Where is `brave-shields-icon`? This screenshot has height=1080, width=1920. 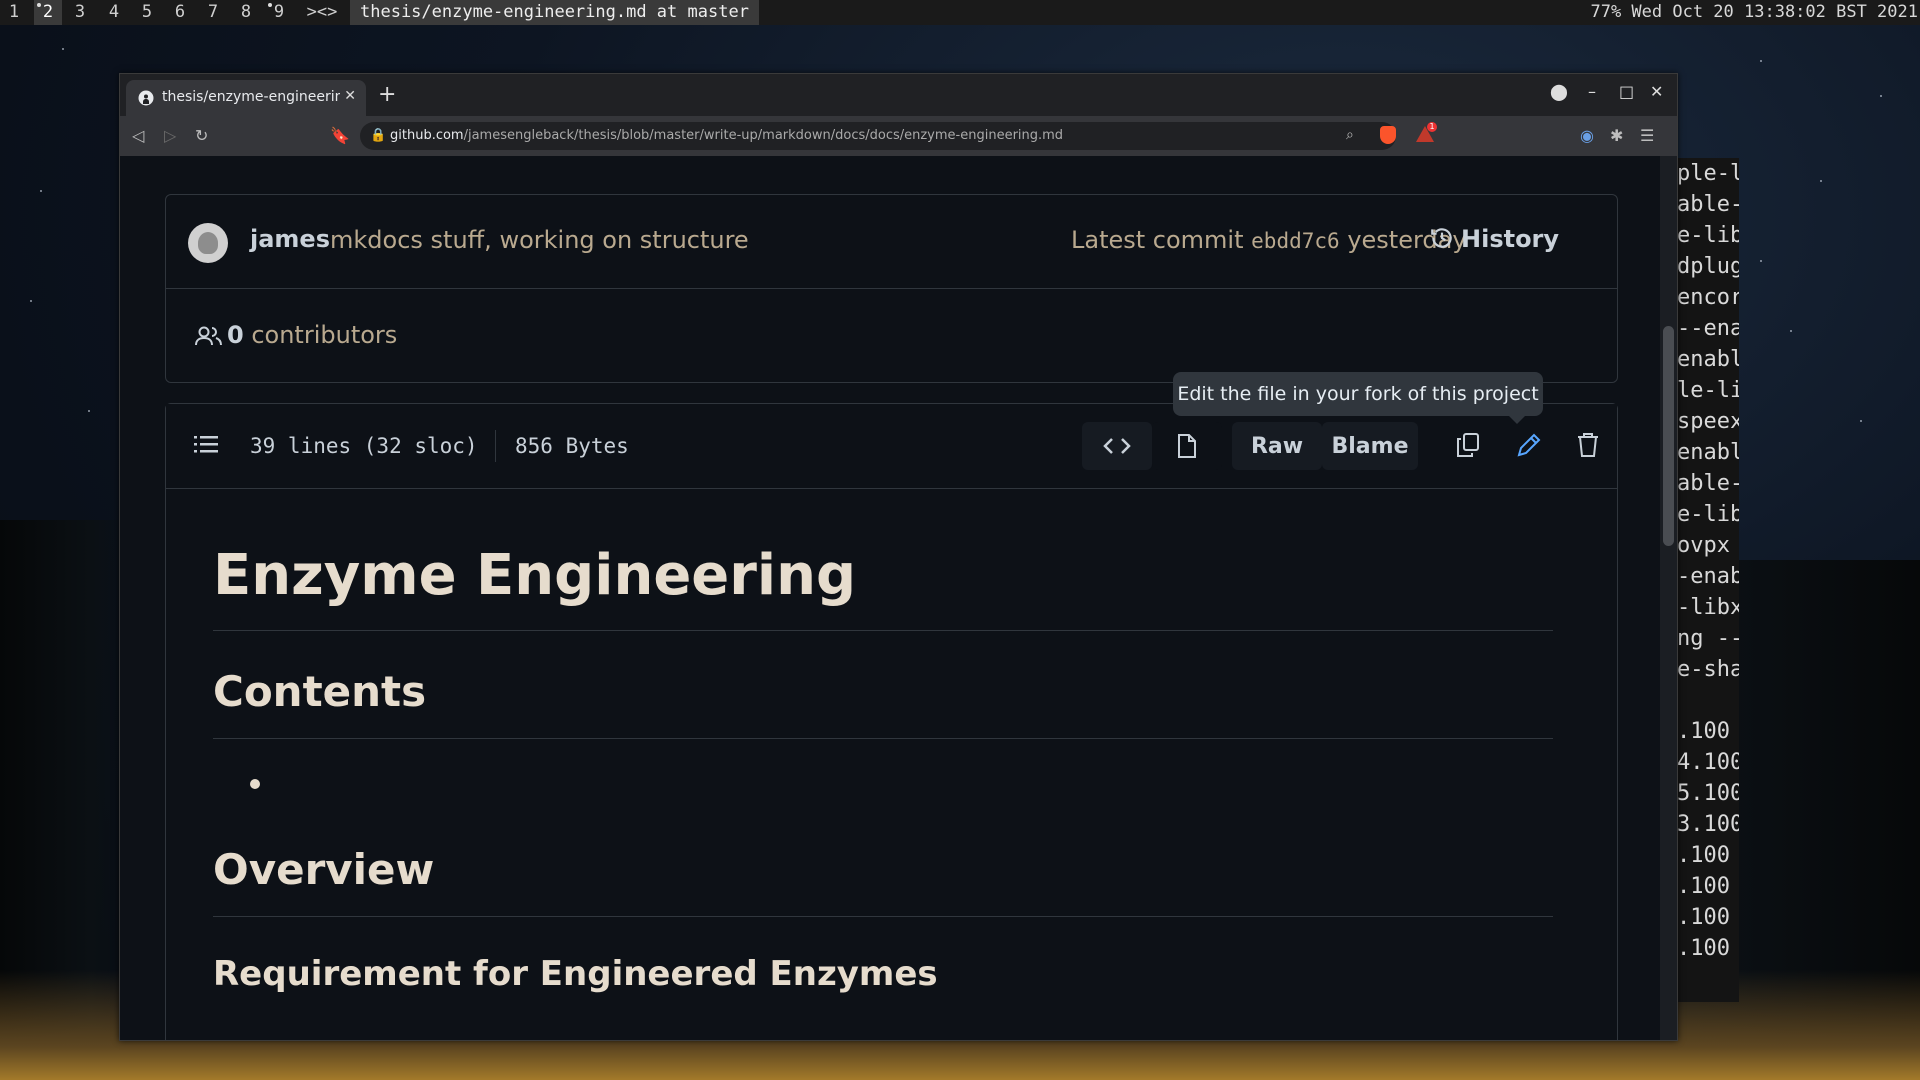
brave-shields-icon is located at coordinates (1388, 135).